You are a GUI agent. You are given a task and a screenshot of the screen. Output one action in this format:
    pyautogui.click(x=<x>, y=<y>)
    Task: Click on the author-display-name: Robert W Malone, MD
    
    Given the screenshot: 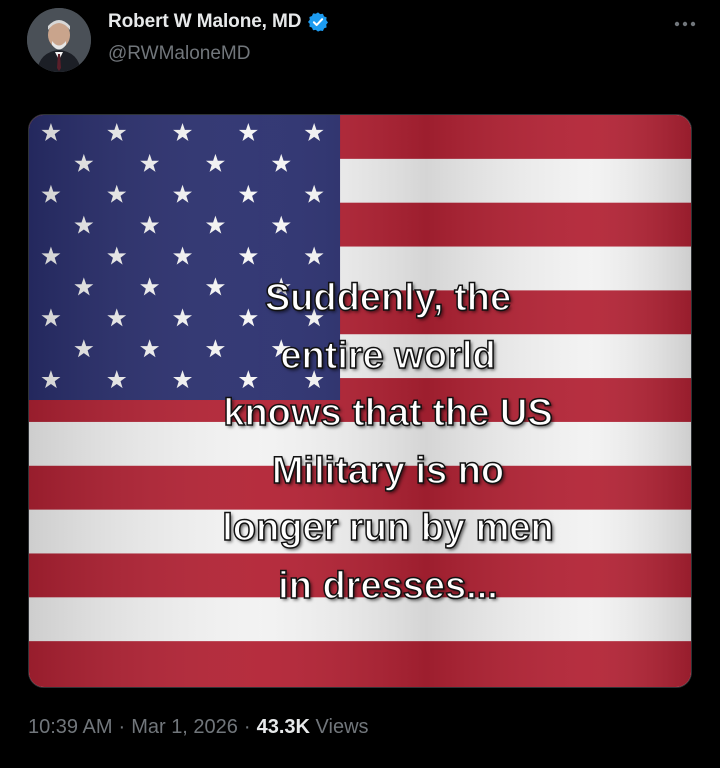 What is the action you would take?
    pyautogui.click(x=204, y=22)
    